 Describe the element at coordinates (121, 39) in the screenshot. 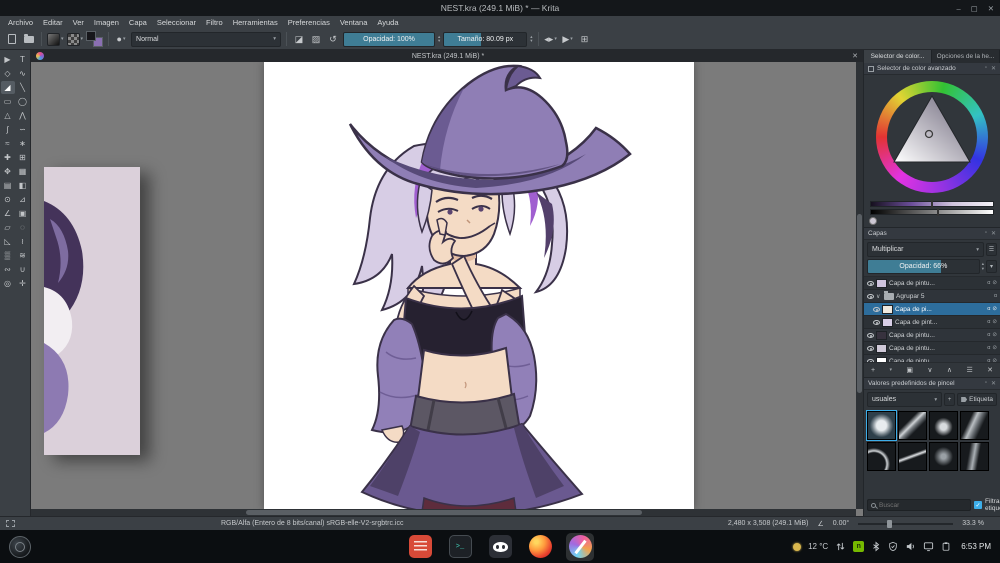

I see `brush-editor-button: ● ▾` at that location.